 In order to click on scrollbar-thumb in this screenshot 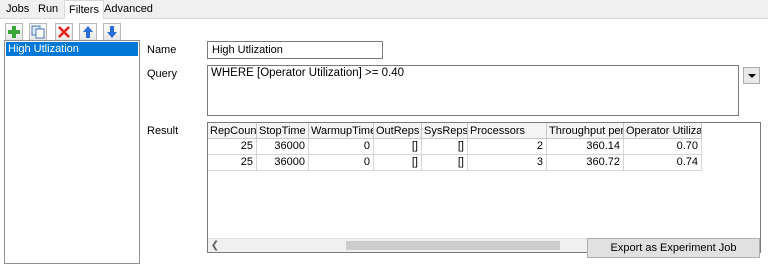, I will do `click(453, 245)`.